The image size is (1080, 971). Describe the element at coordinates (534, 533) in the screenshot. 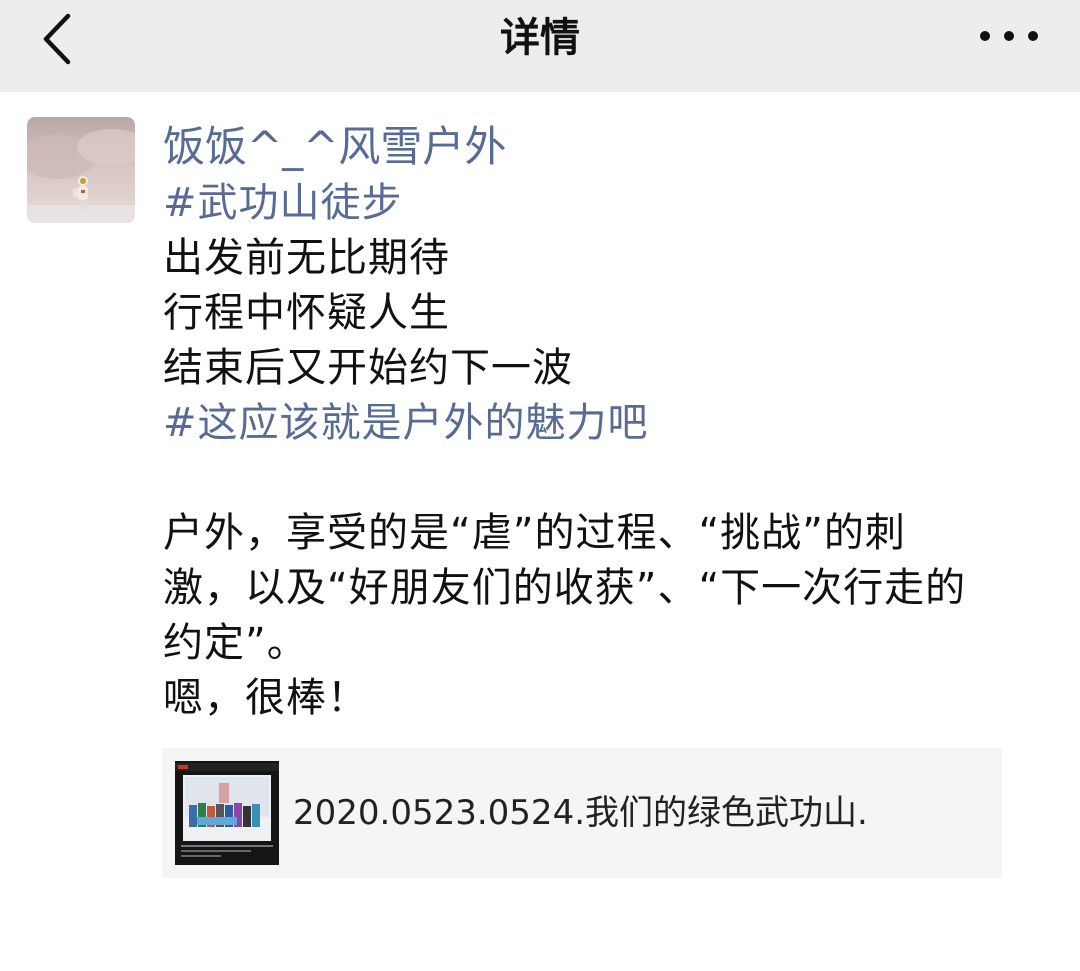

I see `post-text-line: 户外，享受的是“虐”的过程、“挑战”的刺` at that location.